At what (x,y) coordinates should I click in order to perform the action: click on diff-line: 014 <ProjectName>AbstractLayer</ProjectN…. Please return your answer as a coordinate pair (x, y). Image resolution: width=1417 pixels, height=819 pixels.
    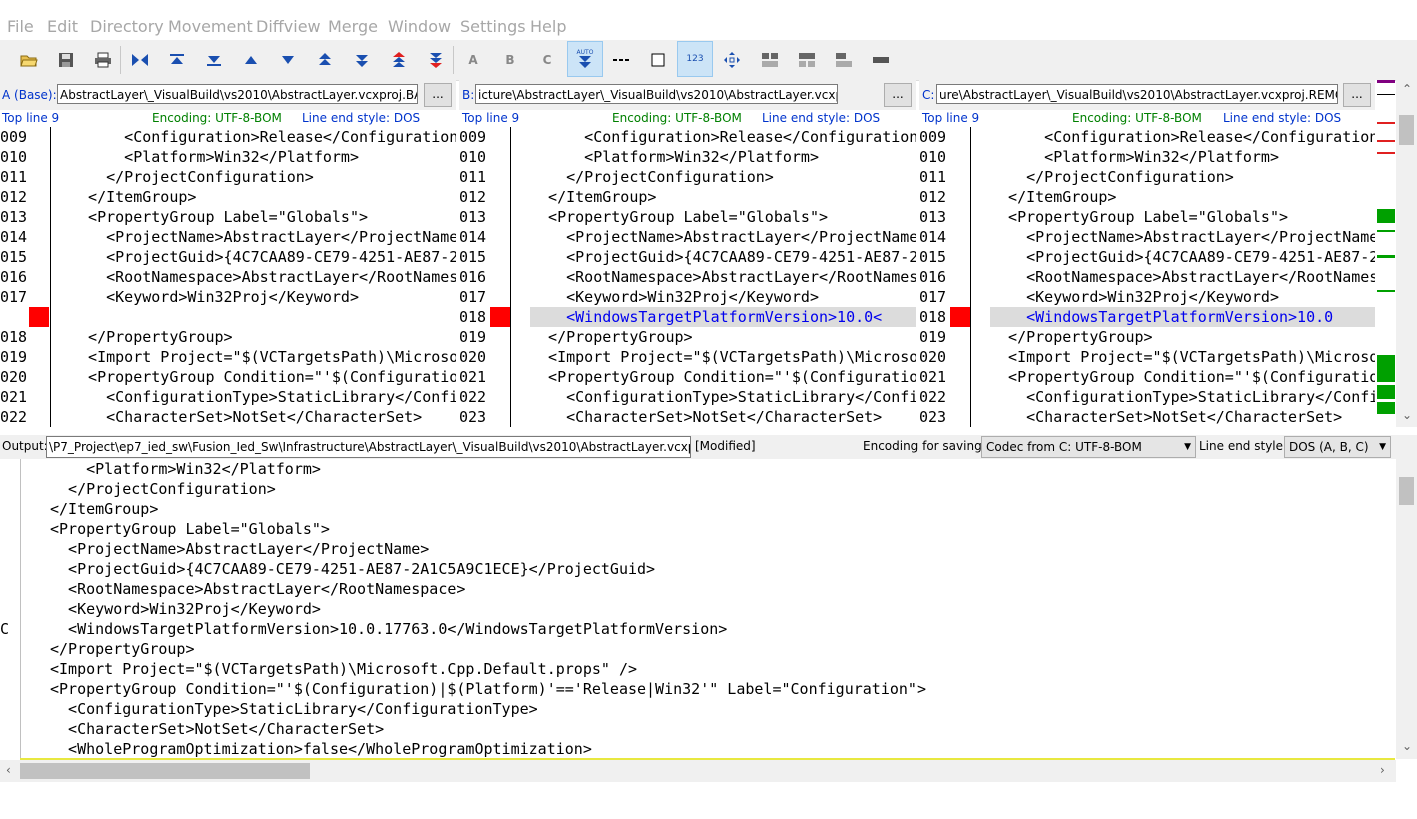
    Looking at the image, I should click on (687, 237).